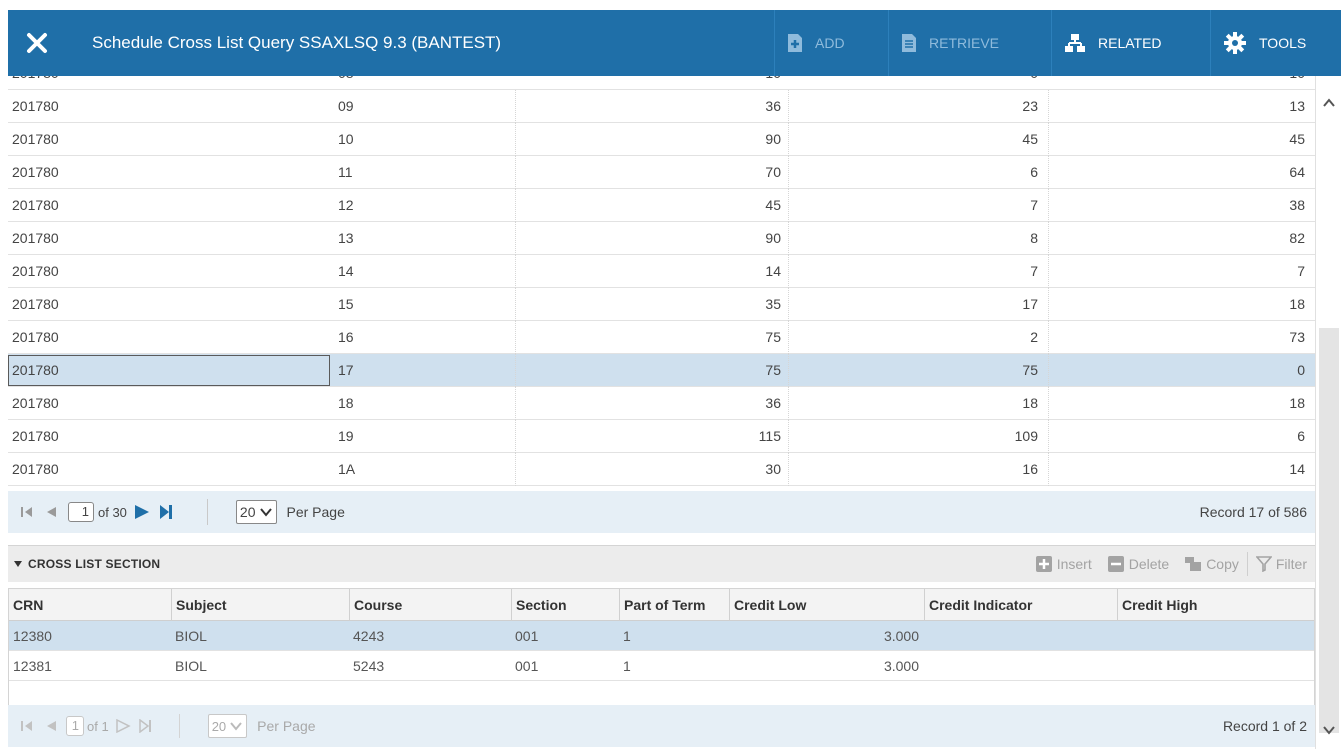  What do you see at coordinates (1030, 469) in the screenshot?
I see `actual-cell: 16` at bounding box center [1030, 469].